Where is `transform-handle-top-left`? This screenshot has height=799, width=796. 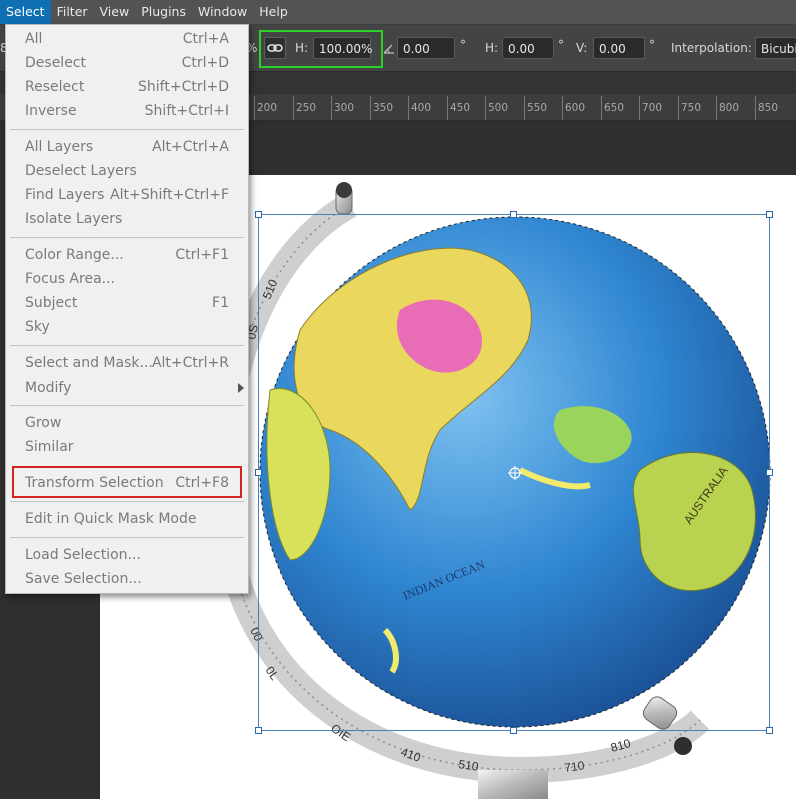 transform-handle-top-left is located at coordinates (258, 214).